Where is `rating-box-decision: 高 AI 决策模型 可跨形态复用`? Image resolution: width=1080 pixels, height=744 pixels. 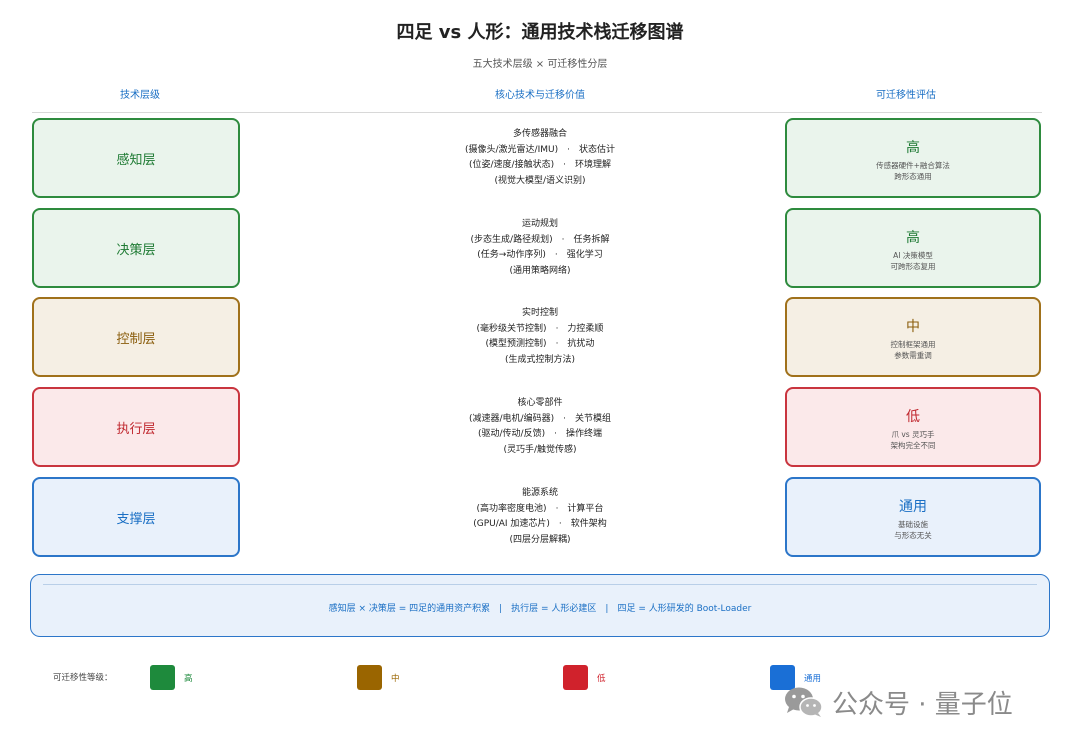
rating-box-decision: 高 AI 决策模型 可跨形态复用 is located at coordinates (913, 248).